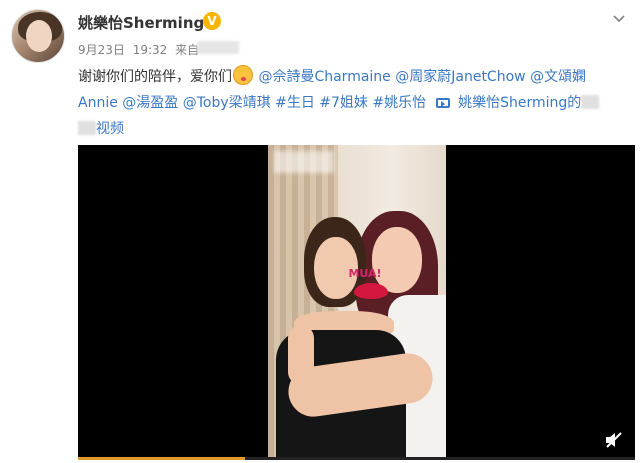 This screenshot has height=463, width=640. I want to click on hashtag-birthday: #生日, so click(295, 103).